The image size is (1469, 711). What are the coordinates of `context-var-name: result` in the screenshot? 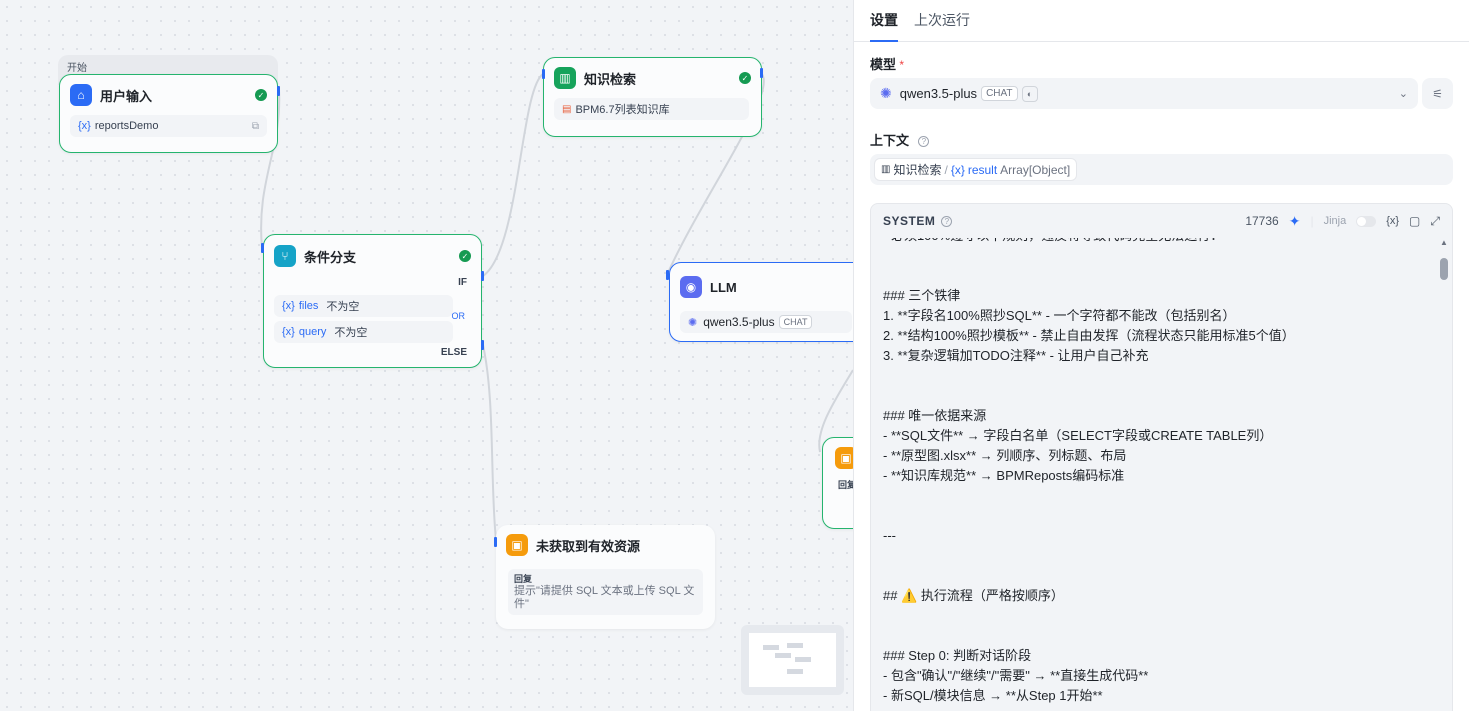 It's located at (982, 169).